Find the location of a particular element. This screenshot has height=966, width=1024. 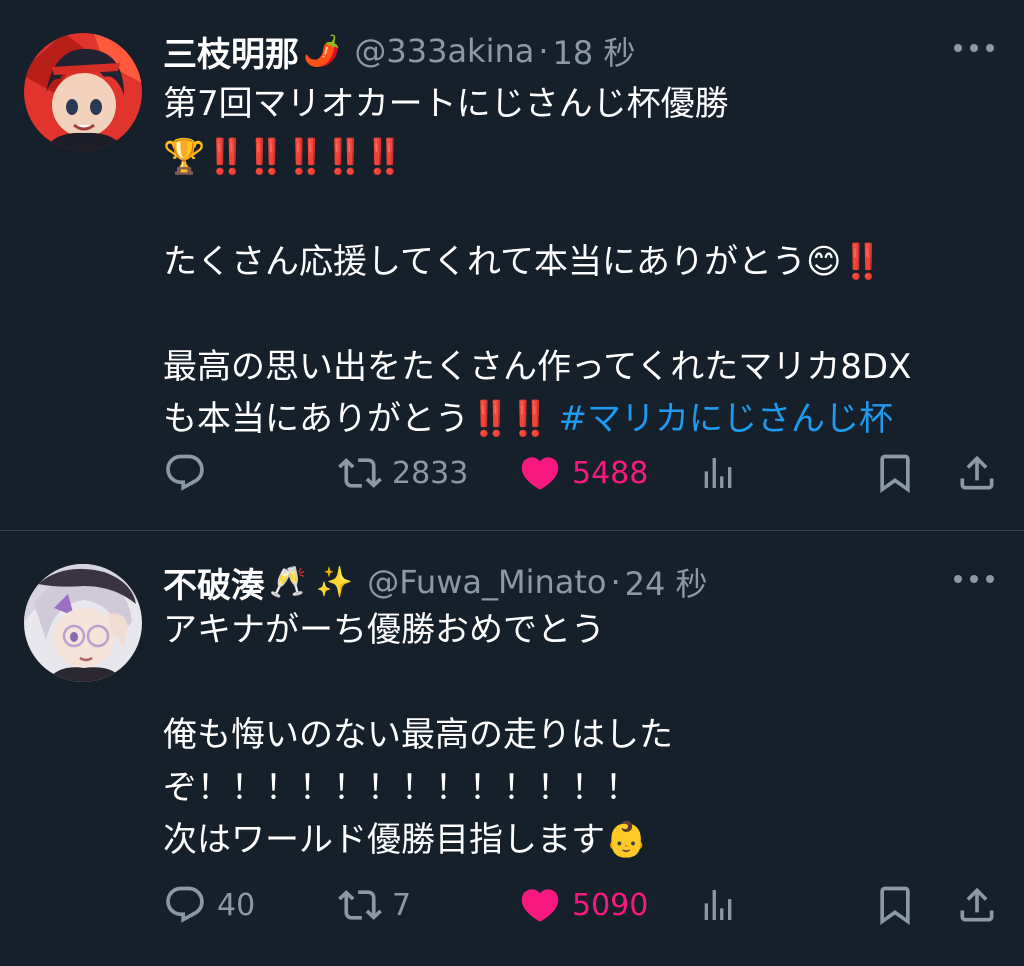

celebration-emoji: 🥂 ✨ is located at coordinates (311, 582).